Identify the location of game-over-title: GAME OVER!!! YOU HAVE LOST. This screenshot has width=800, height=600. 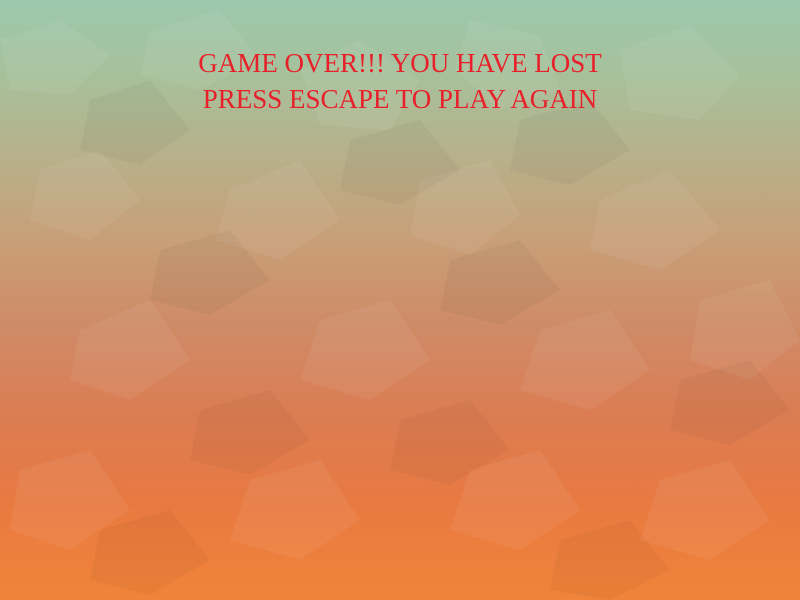
(400, 63).